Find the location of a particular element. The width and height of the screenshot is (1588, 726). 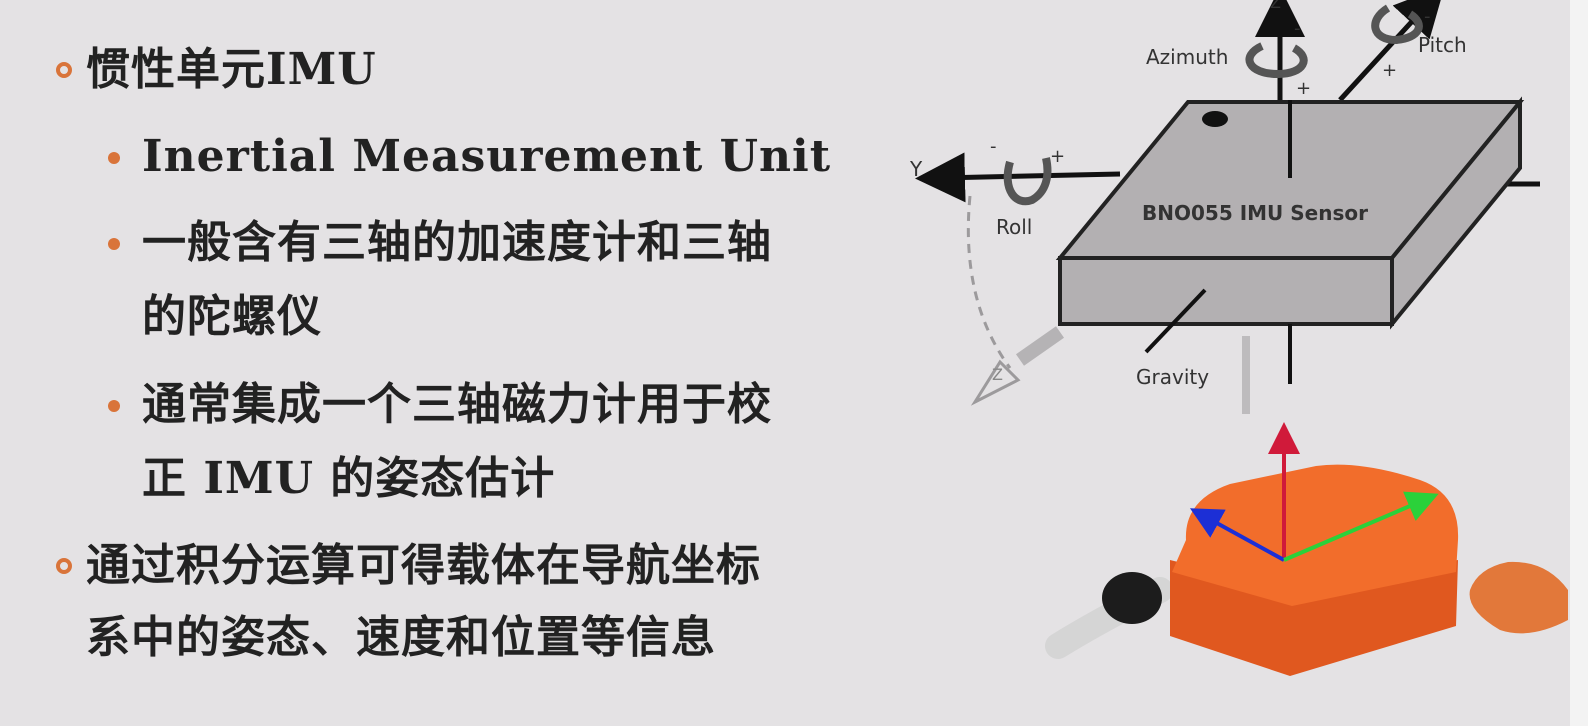

azimuth-minus: - is located at coordinates (1297, 28).